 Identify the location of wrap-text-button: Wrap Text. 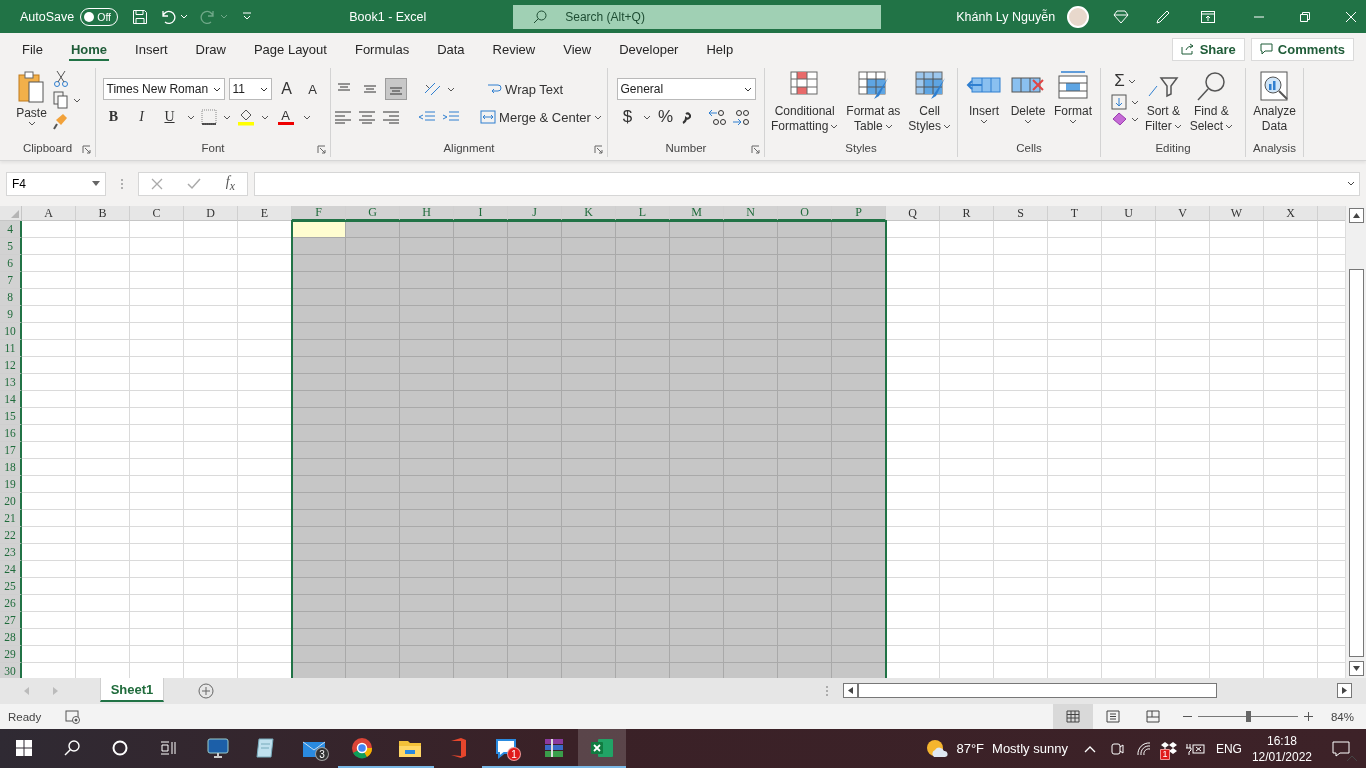
(525, 89).